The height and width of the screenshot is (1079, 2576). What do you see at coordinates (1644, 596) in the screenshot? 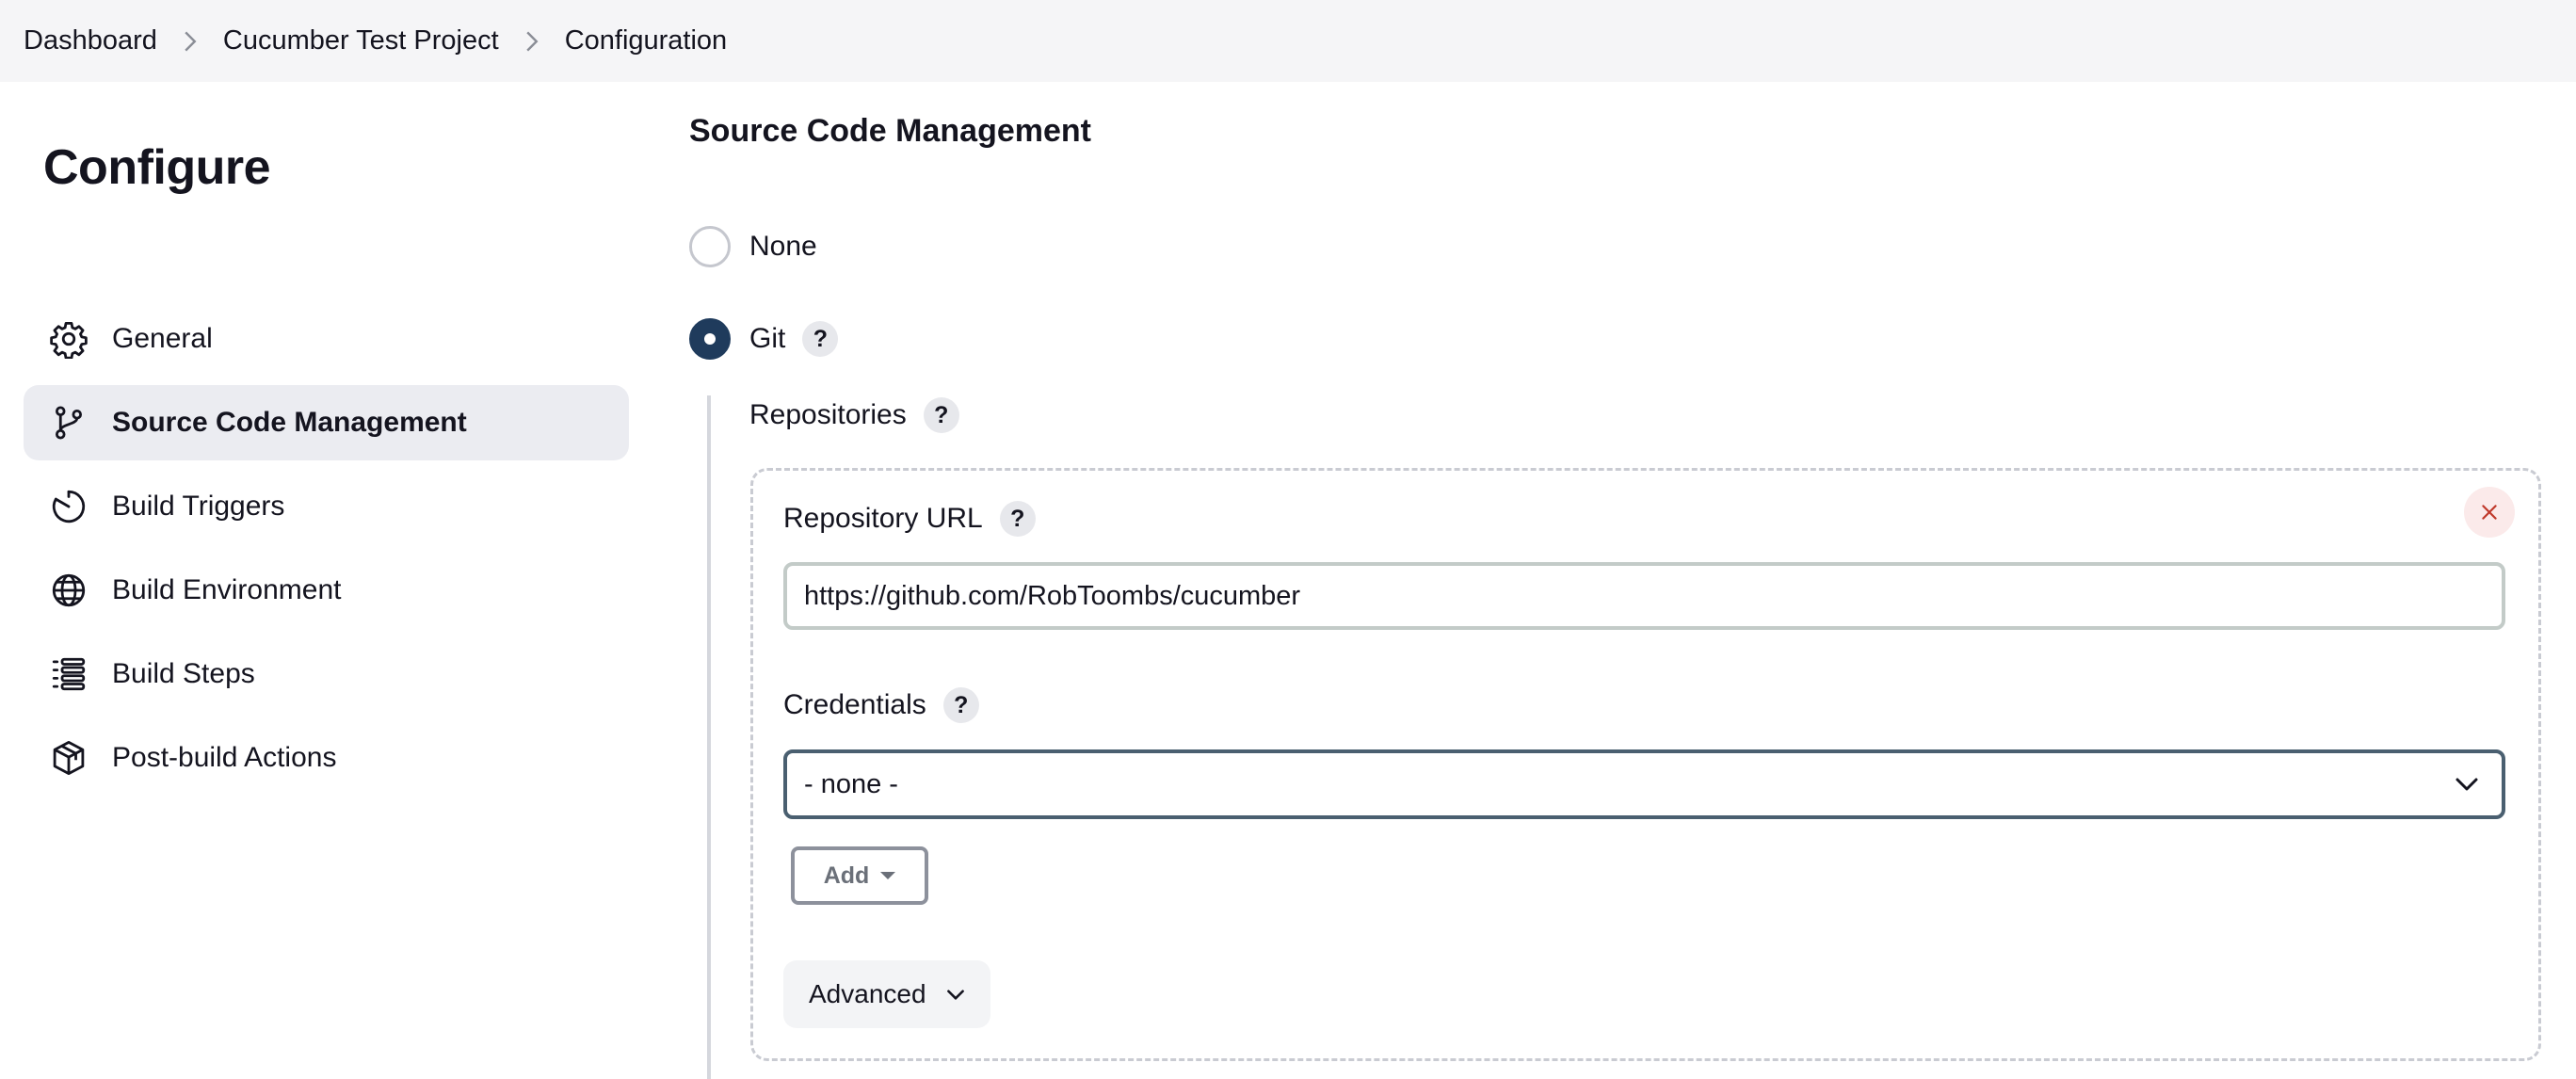
I see `repository-url-input: https://github.com/RobToombs/cucumber` at bounding box center [1644, 596].